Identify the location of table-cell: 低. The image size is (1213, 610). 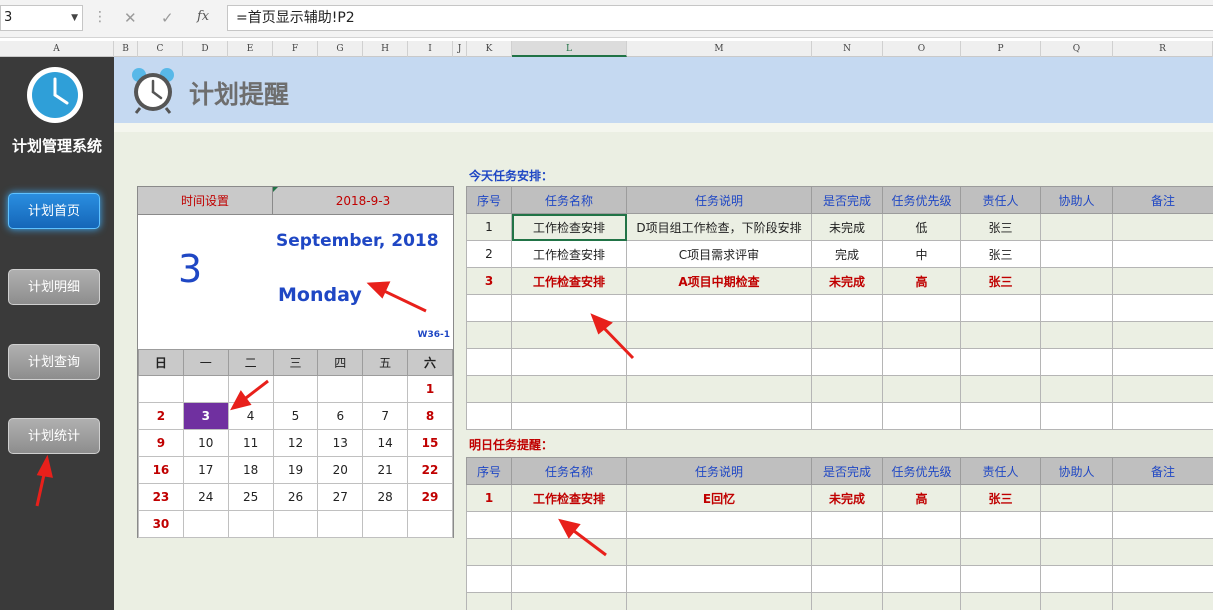
(921, 227).